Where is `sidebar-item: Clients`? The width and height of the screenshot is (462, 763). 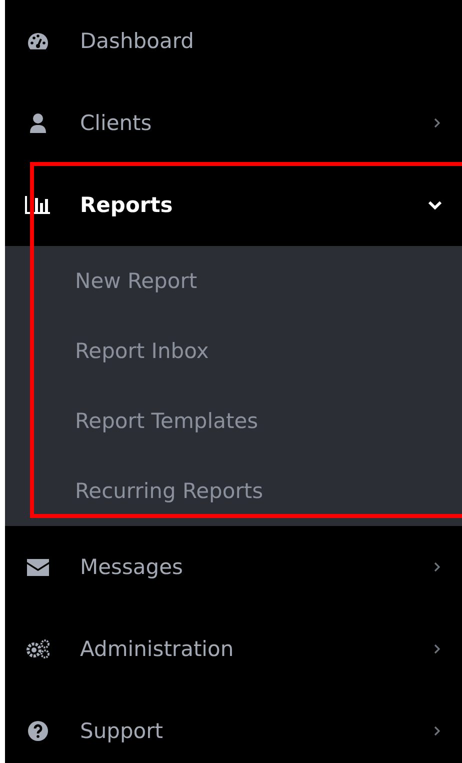 sidebar-item: Clients is located at coordinates (233, 123).